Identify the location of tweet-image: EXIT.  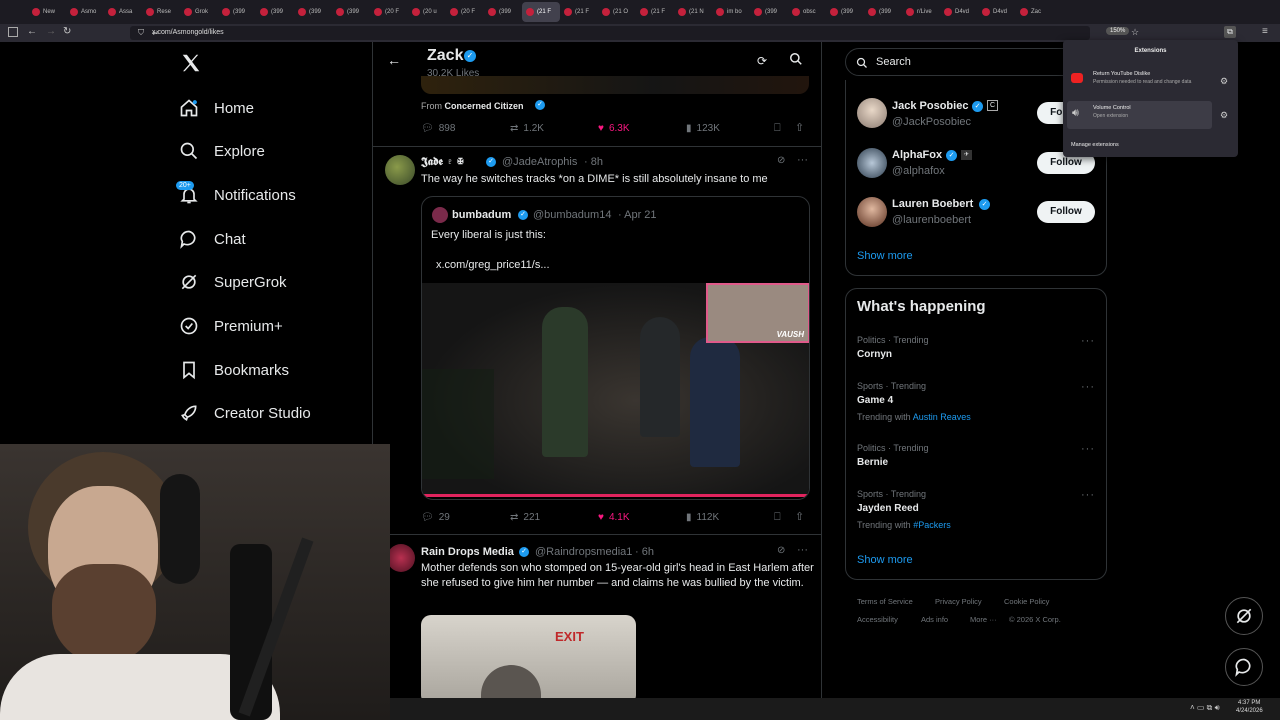
(528, 656).